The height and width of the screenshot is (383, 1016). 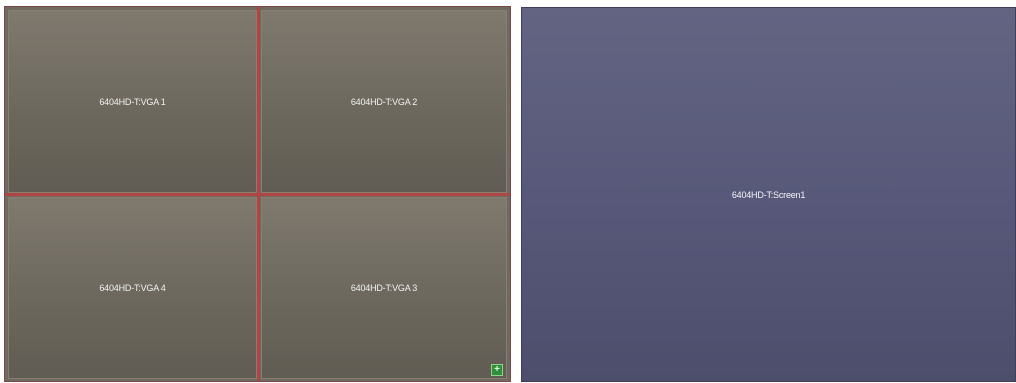 I want to click on vga-4-tile: 6404HD-T:VGA 4, so click(x=132, y=288).